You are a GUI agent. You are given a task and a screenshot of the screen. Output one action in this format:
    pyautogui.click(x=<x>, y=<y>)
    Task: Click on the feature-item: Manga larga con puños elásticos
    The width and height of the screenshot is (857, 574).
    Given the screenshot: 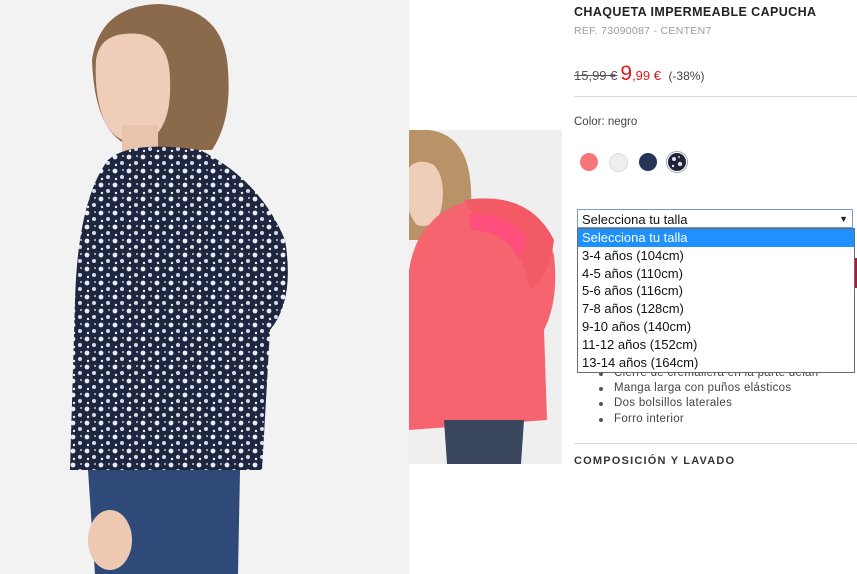 What is the action you would take?
    pyautogui.click(x=708, y=388)
    